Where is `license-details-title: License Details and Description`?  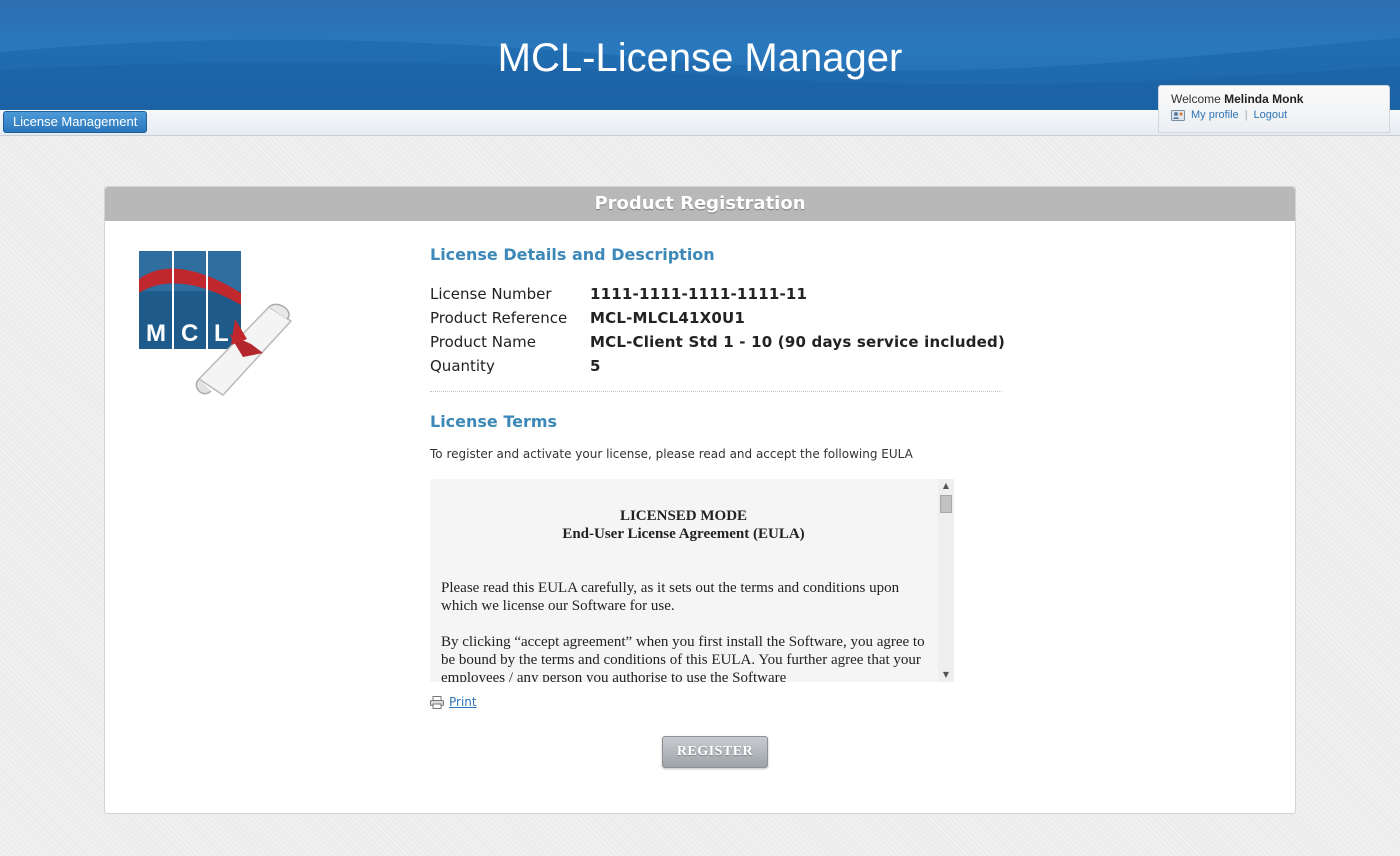
license-details-title: License Details and Description is located at coordinates (572, 254).